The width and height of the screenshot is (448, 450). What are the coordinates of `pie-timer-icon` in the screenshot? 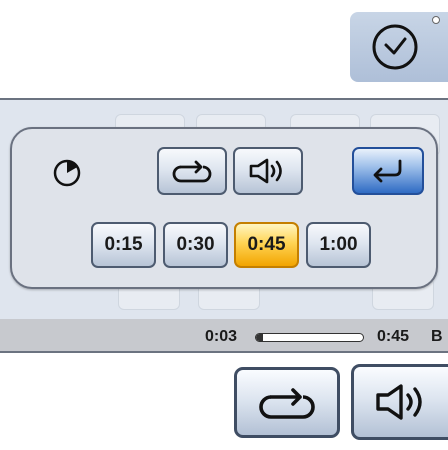 It's located at (67, 173).